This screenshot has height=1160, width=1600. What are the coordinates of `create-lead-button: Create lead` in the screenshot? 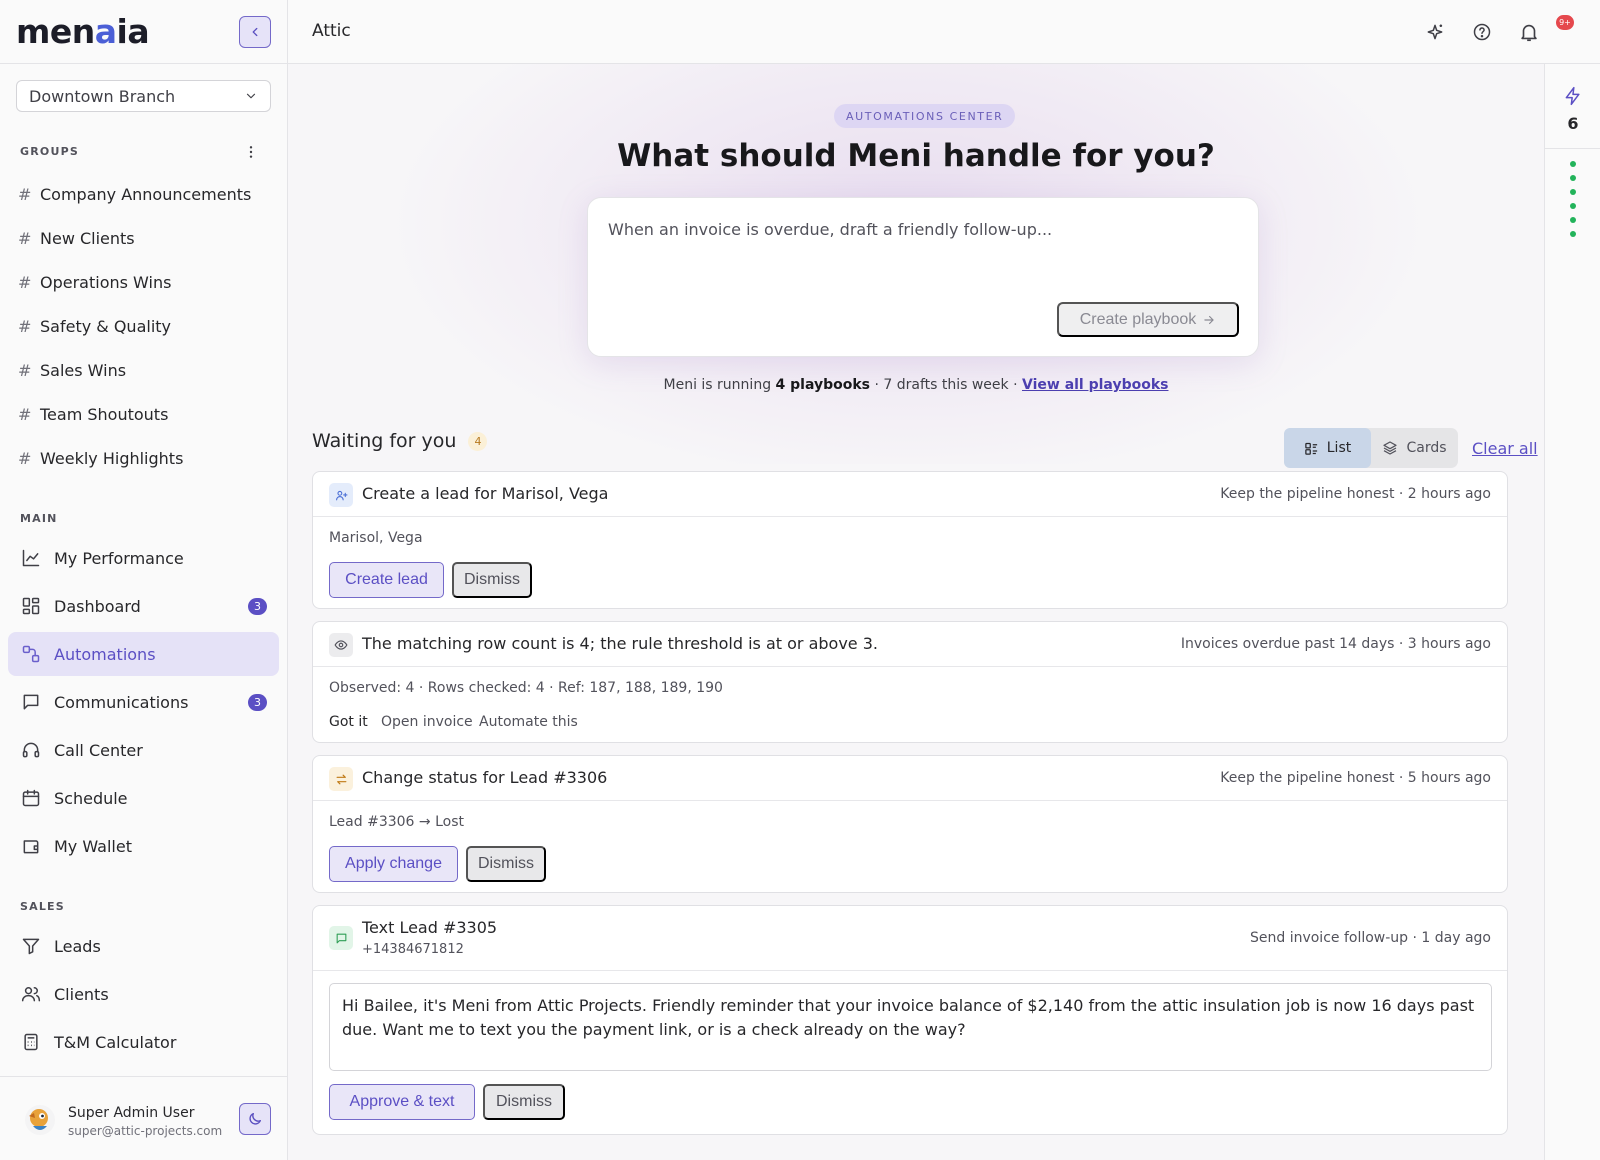 It's located at (386, 580).